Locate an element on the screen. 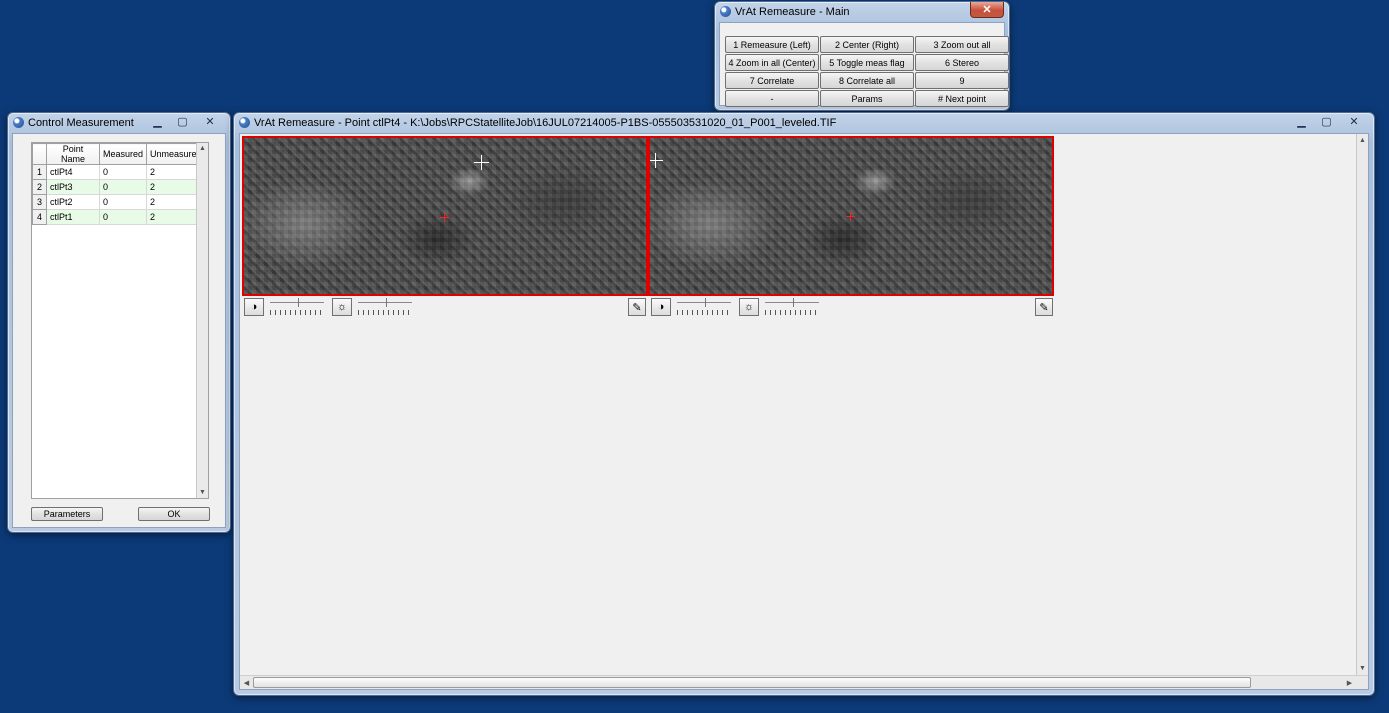 Image resolution: width=1389 pixels, height=713 pixels. row-header is located at coordinates (39, 154).